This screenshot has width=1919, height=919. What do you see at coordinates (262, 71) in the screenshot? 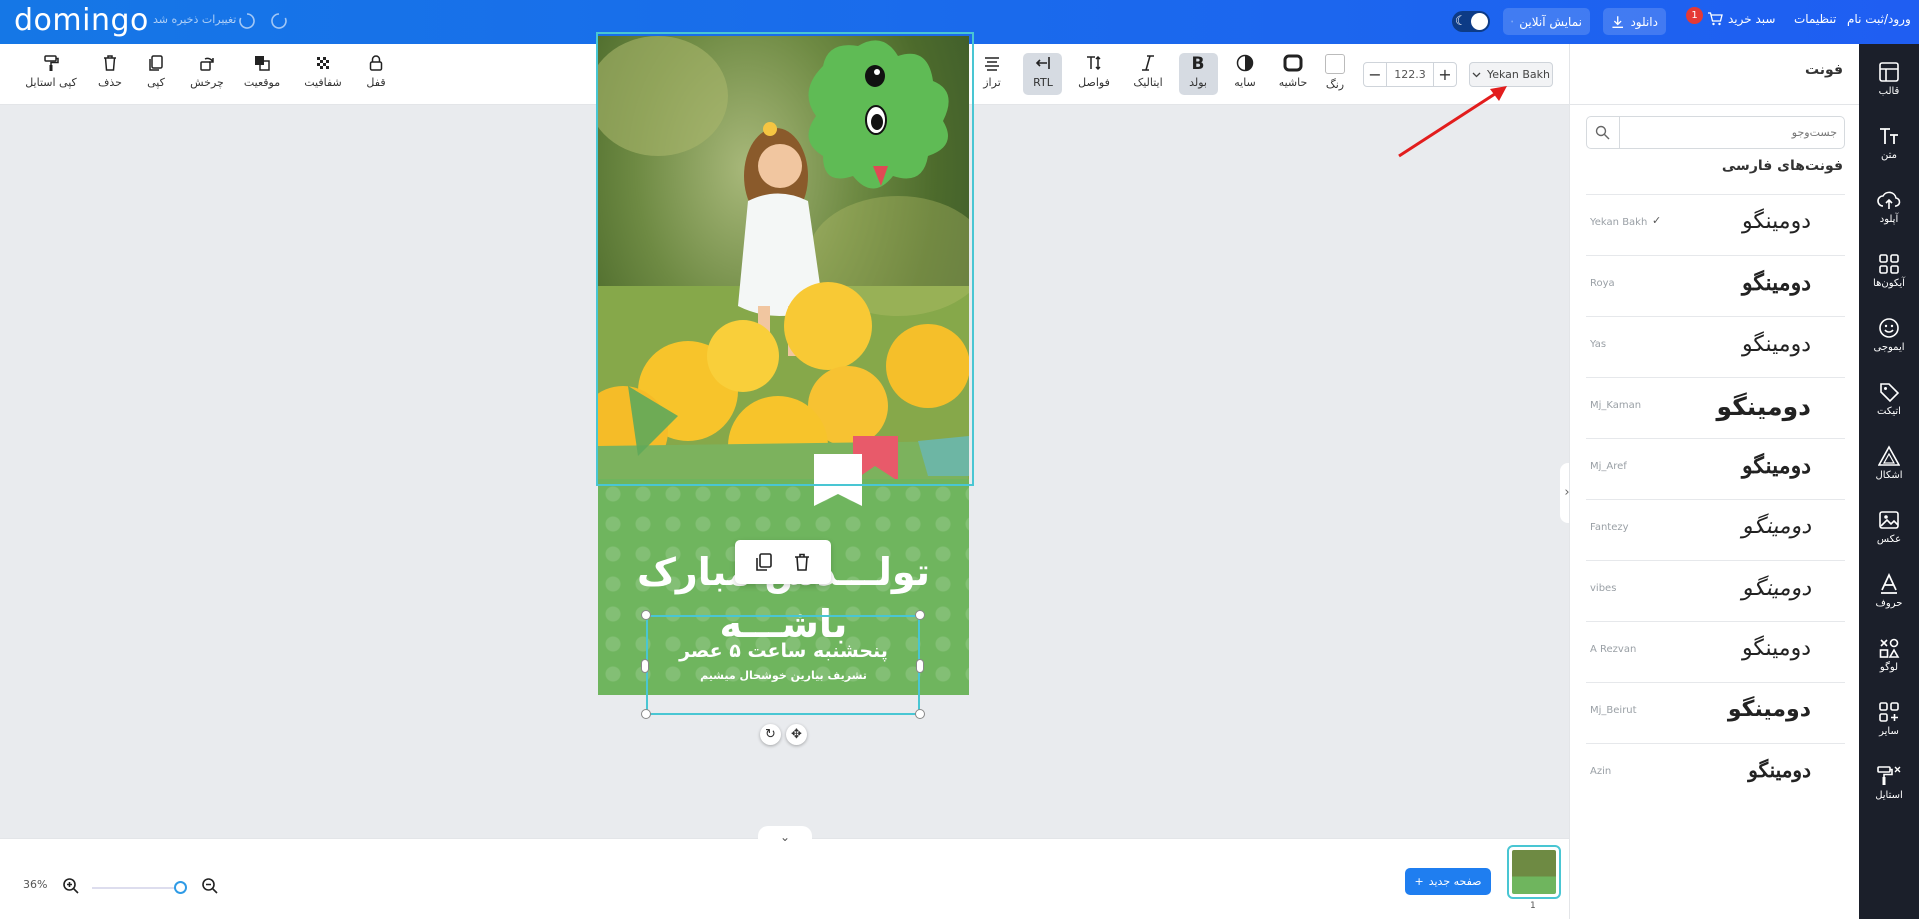
I see `position-tool: موقعیت` at bounding box center [262, 71].